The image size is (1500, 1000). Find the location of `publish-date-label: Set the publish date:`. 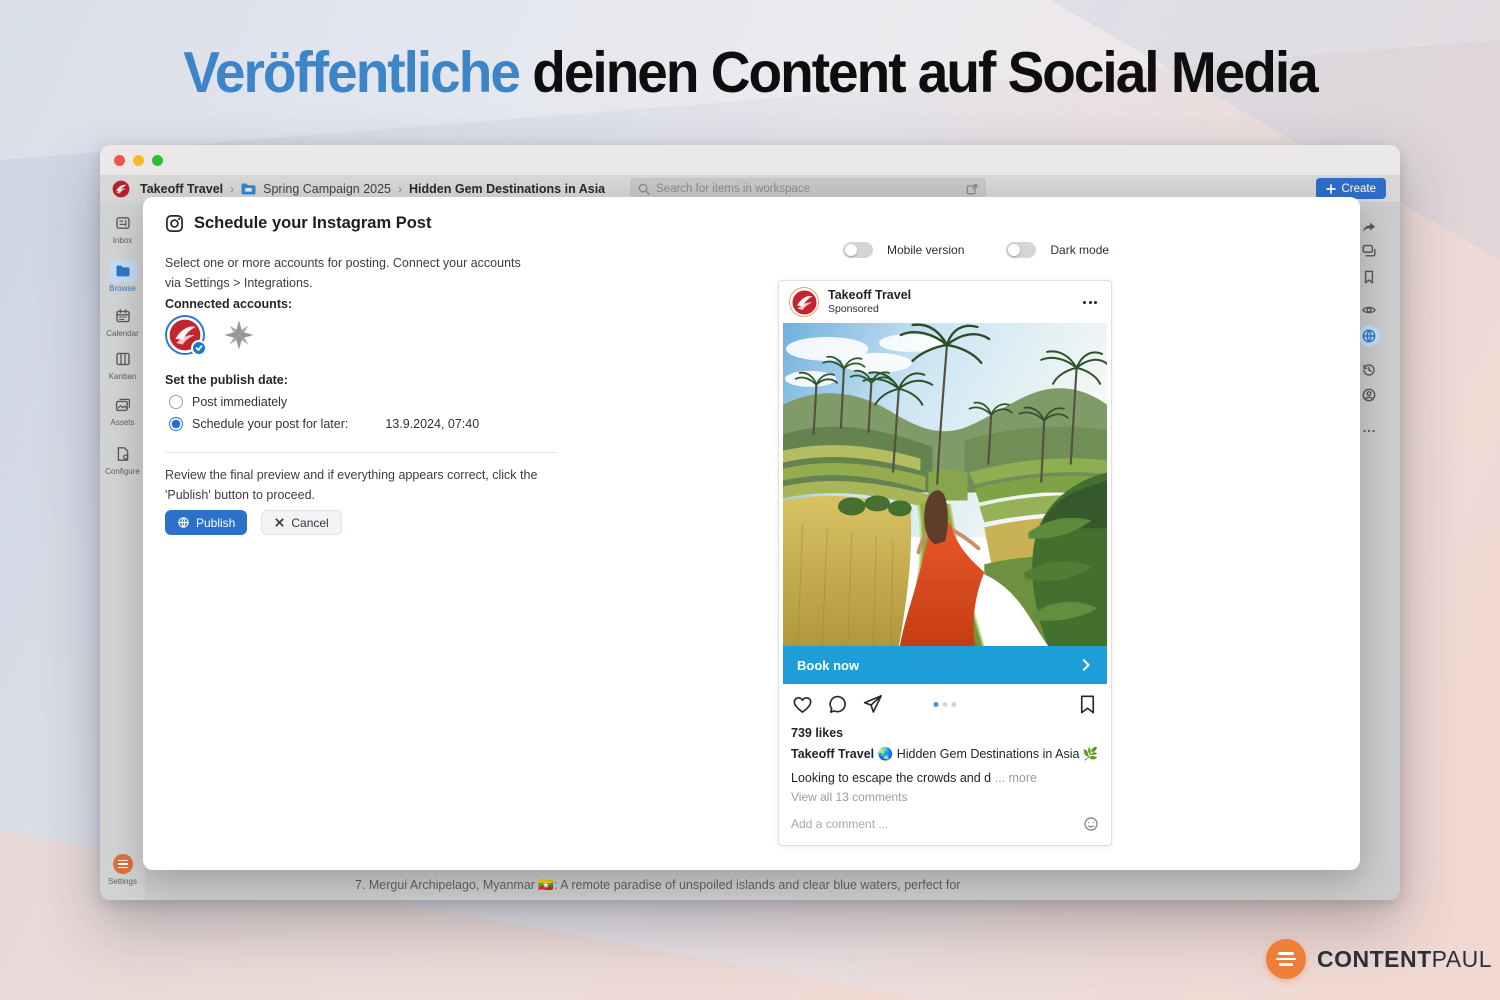

publish-date-label: Set the publish date: is located at coordinates (226, 380).